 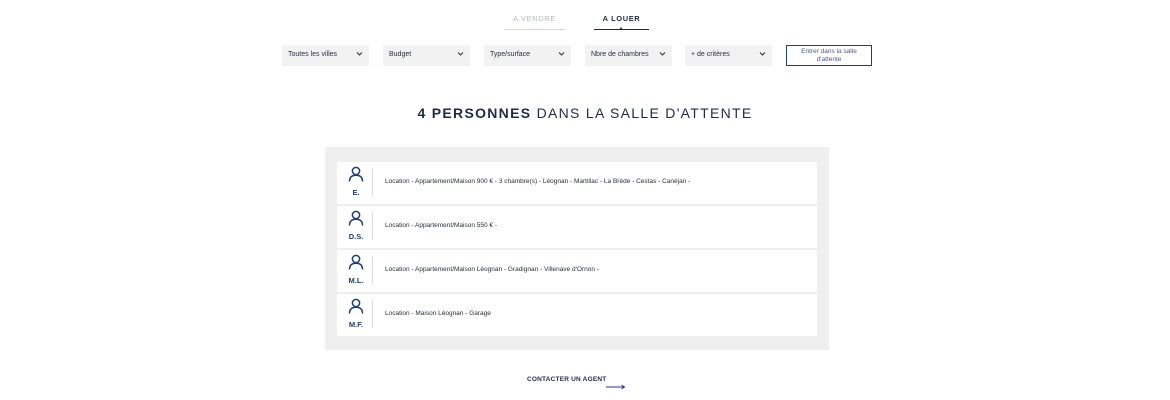 What do you see at coordinates (426, 55) in the screenshot?
I see `budget-select: Budget` at bounding box center [426, 55].